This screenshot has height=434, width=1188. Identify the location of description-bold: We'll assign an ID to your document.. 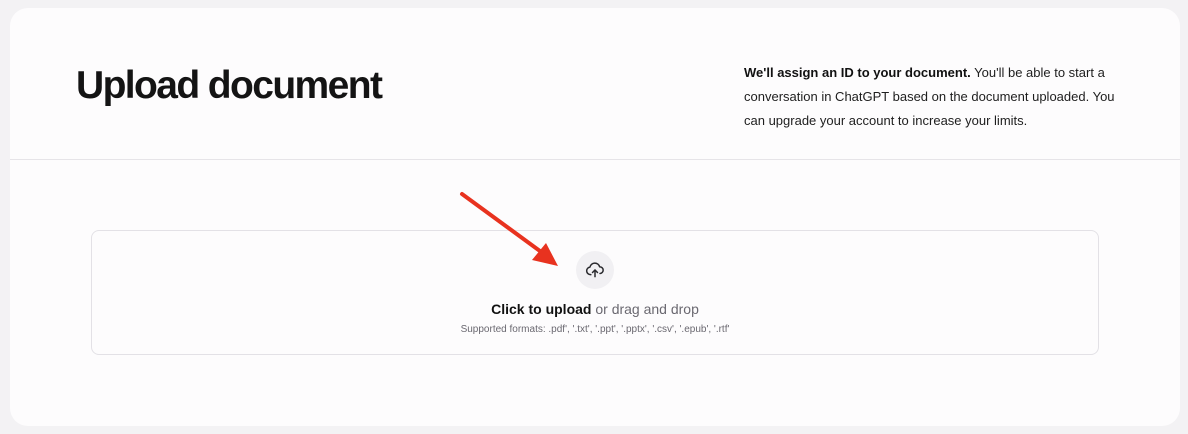
(857, 72).